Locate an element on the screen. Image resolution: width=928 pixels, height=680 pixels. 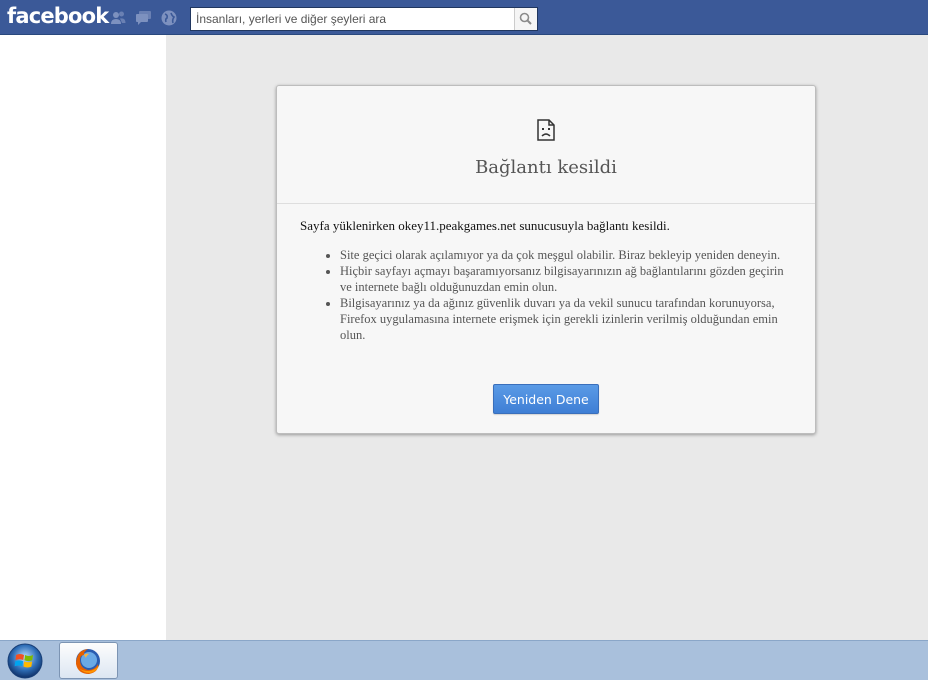
taskbar-firefox-button is located at coordinates (88, 660).